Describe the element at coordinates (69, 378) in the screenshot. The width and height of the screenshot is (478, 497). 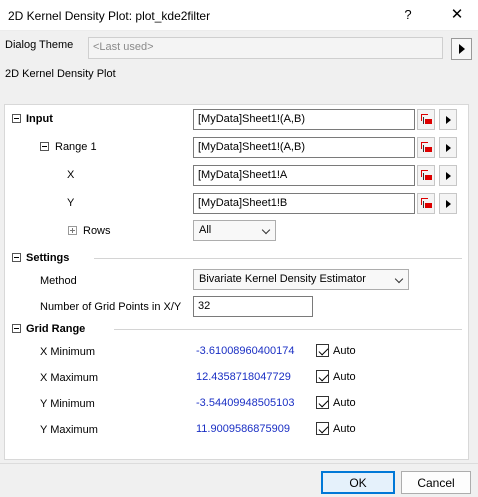
I see `x-max-label: X Maximum` at that location.